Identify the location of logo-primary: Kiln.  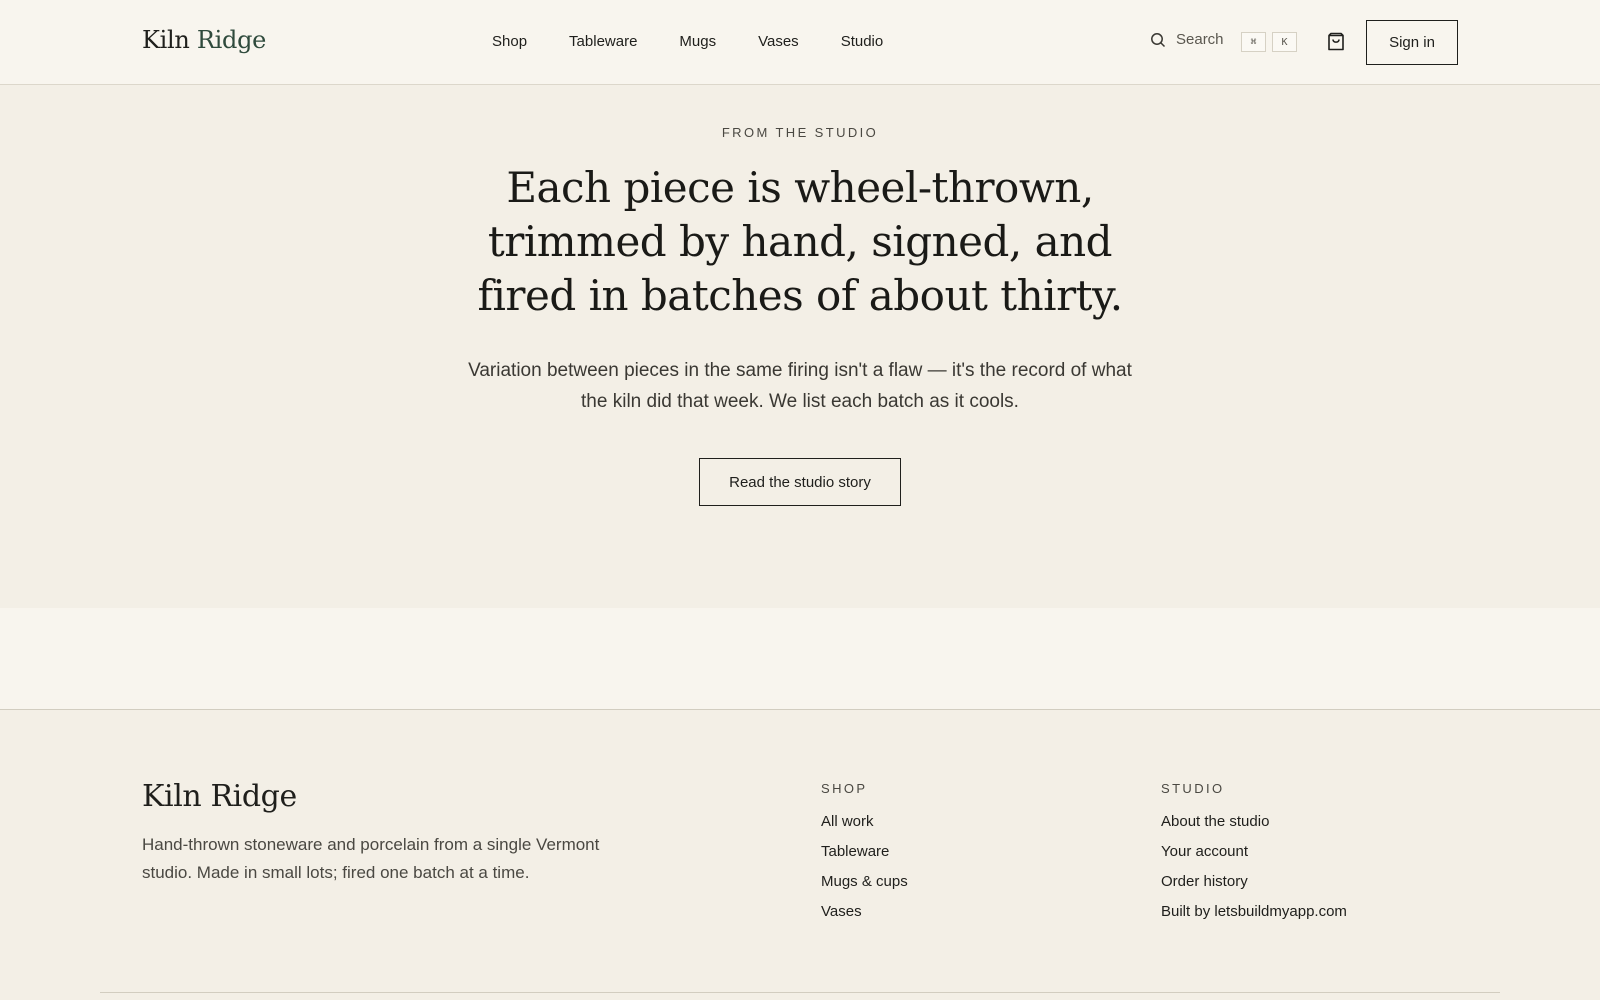
(166, 40).